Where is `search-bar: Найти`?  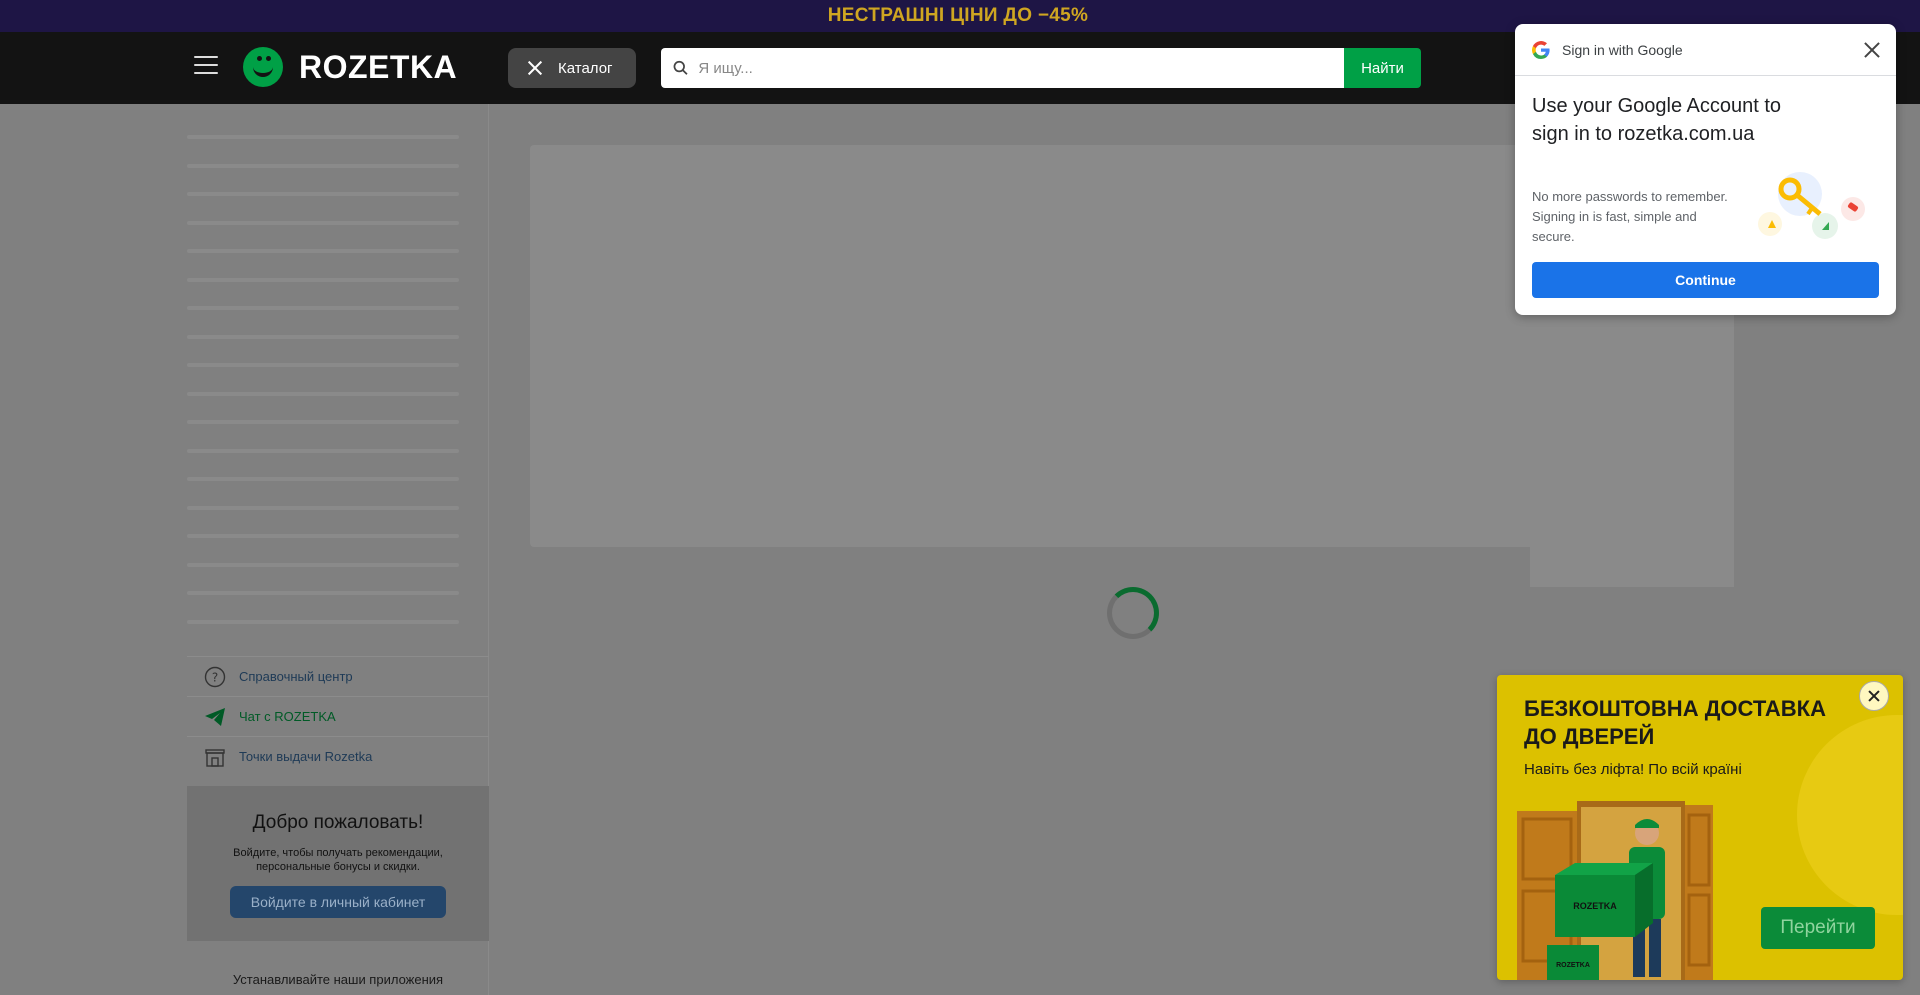
search-bar: Найти is located at coordinates (1041, 68).